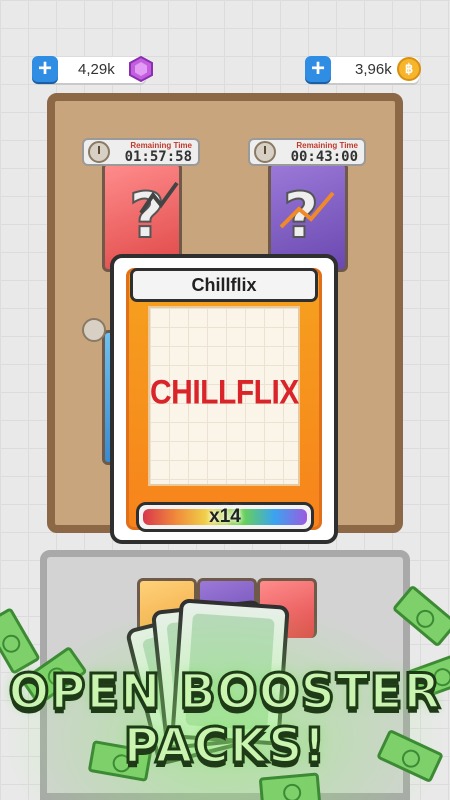 This screenshot has height=800, width=450. I want to click on timer-label-2: Remaining Time 00:43:00, so click(307, 152).